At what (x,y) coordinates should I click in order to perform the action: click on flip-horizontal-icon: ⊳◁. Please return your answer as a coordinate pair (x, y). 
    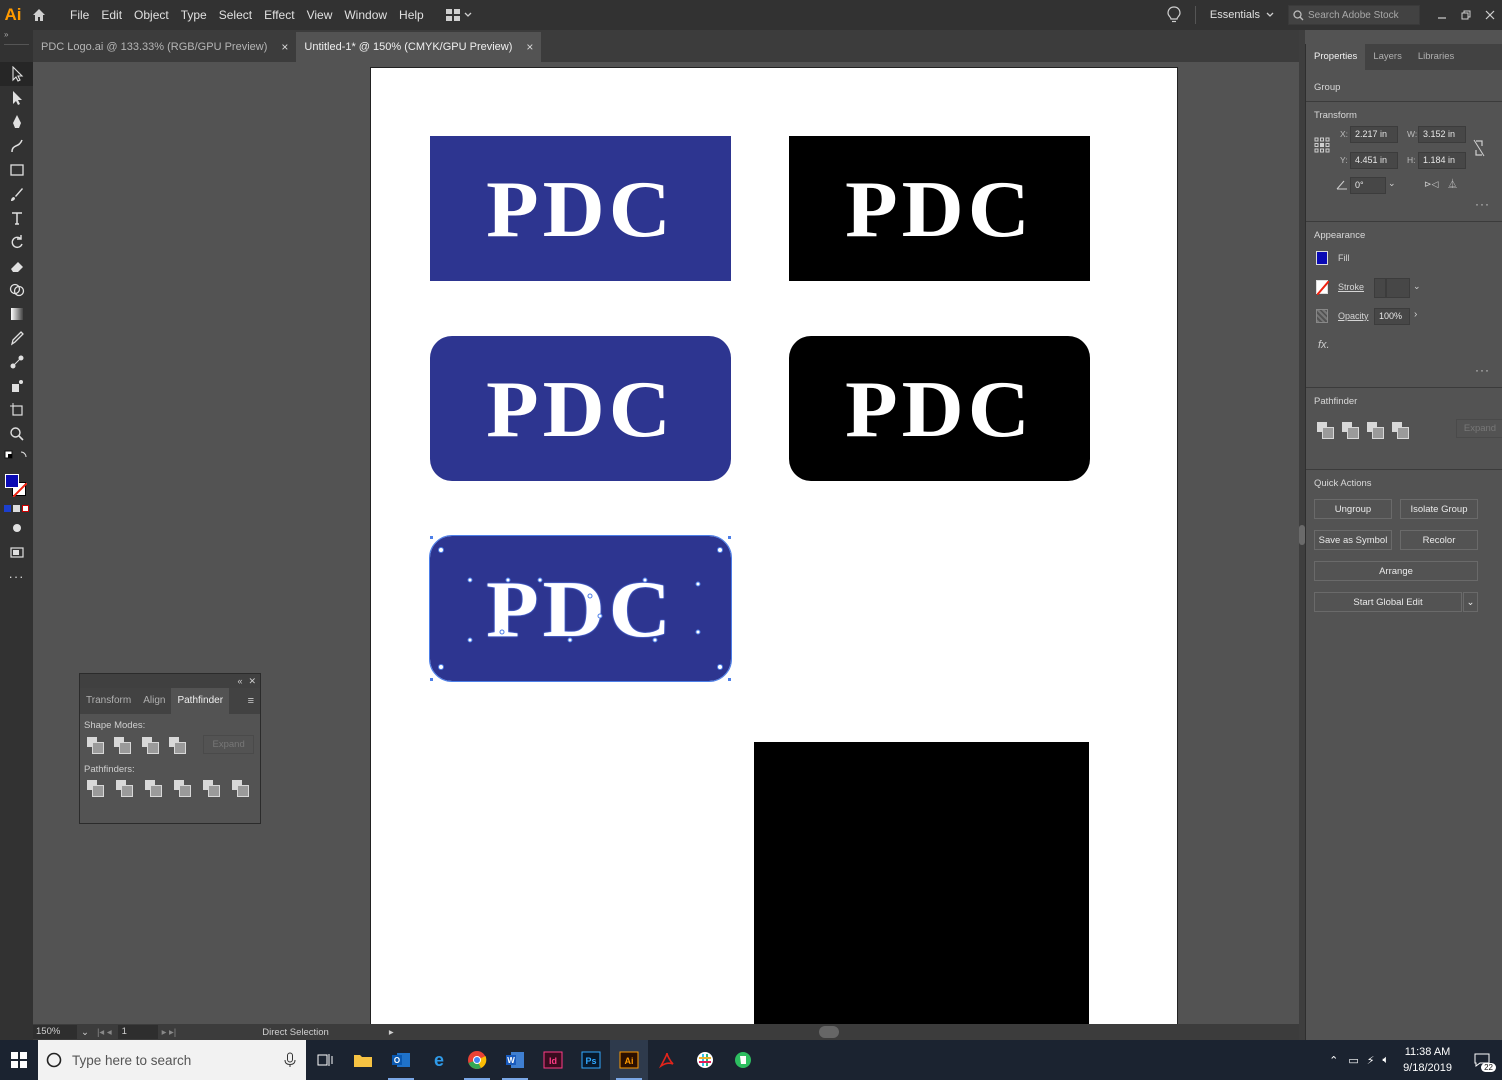
    Looking at the image, I should click on (1431, 184).